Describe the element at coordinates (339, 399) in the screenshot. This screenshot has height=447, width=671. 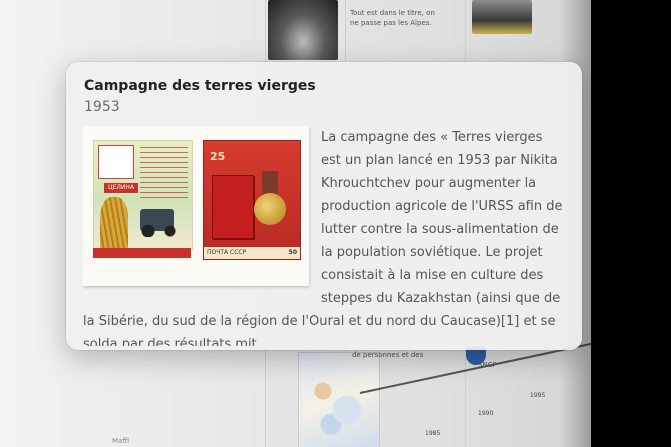
I see `map-thumbnail` at that location.